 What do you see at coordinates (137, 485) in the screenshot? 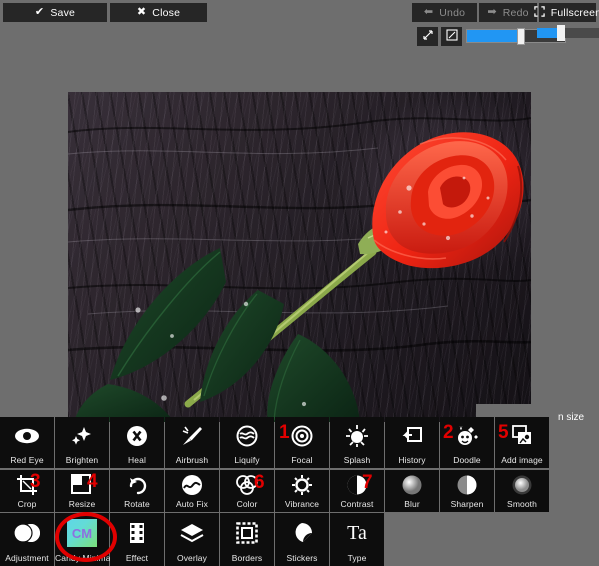
I see `rotate-icon` at bounding box center [137, 485].